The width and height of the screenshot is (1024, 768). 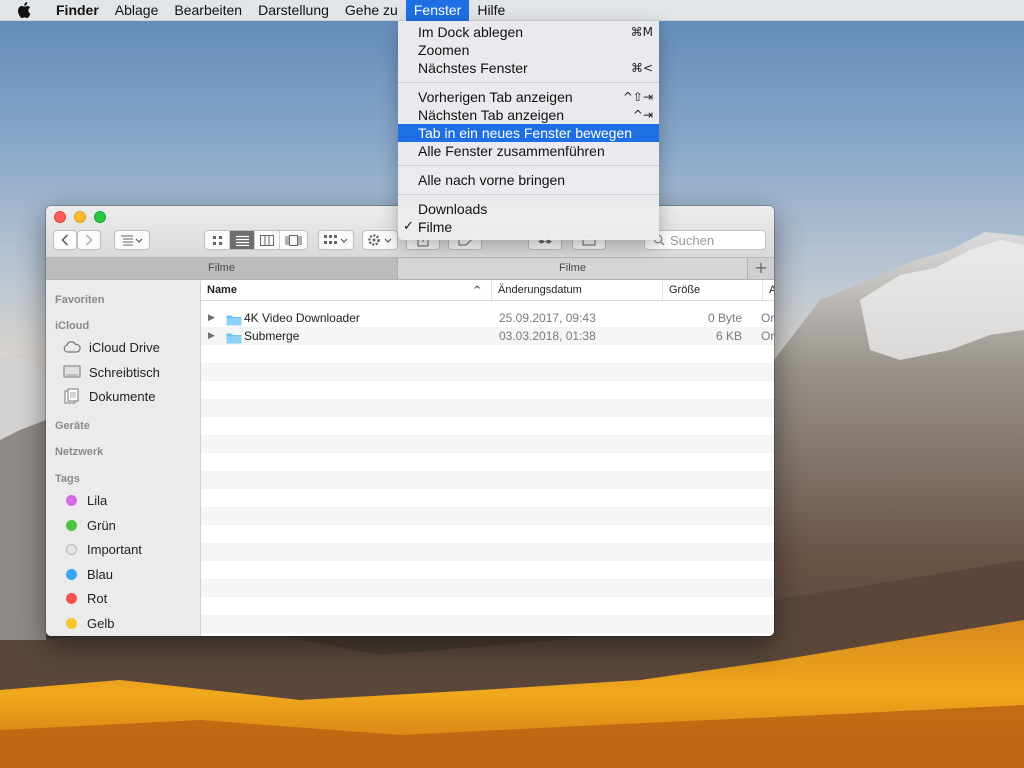 I want to click on menu-hilfe: Hilfe, so click(x=491, y=10).